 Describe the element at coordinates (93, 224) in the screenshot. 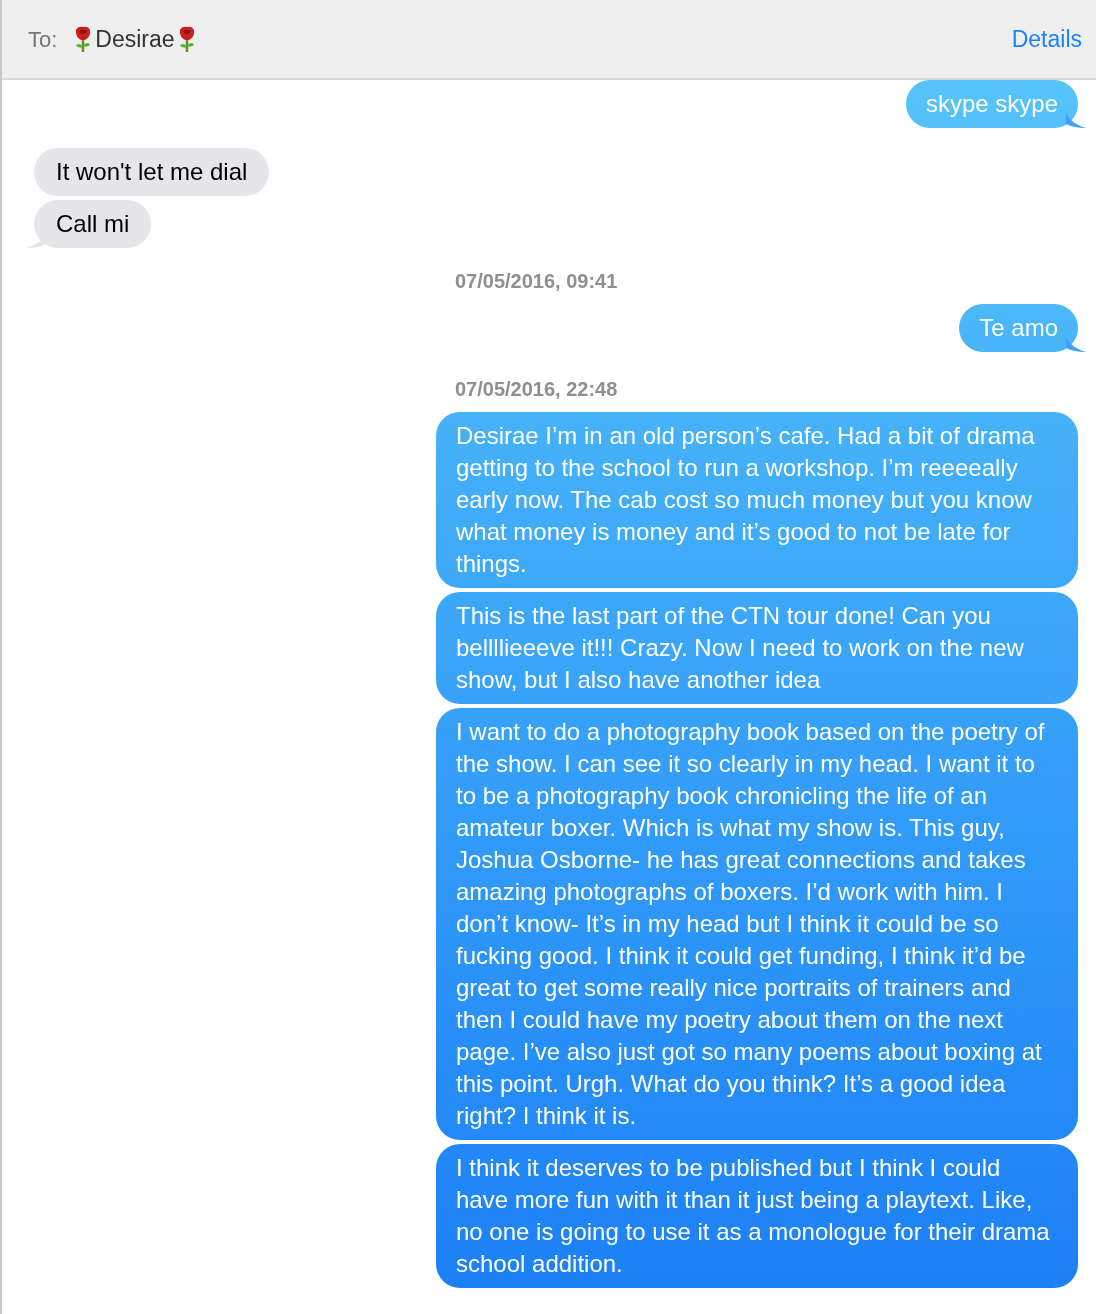

I see `received-message-bubble: Call mi` at that location.